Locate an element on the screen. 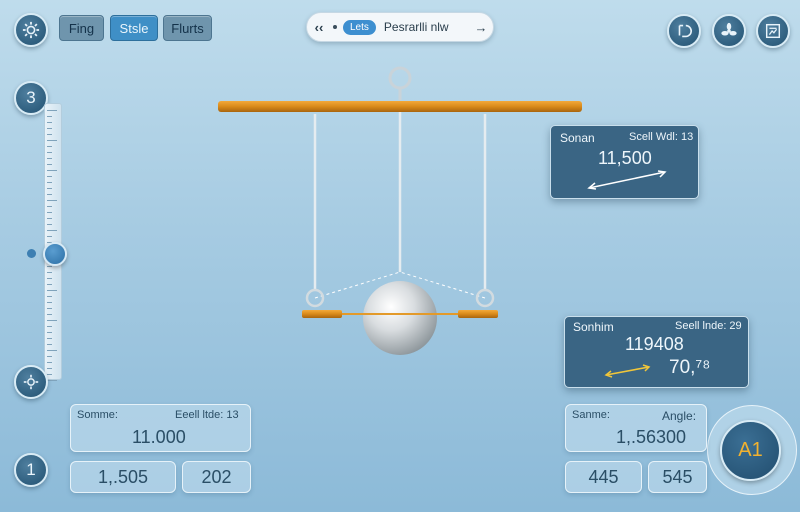  yellow-arrow-icon is located at coordinates (627, 371).